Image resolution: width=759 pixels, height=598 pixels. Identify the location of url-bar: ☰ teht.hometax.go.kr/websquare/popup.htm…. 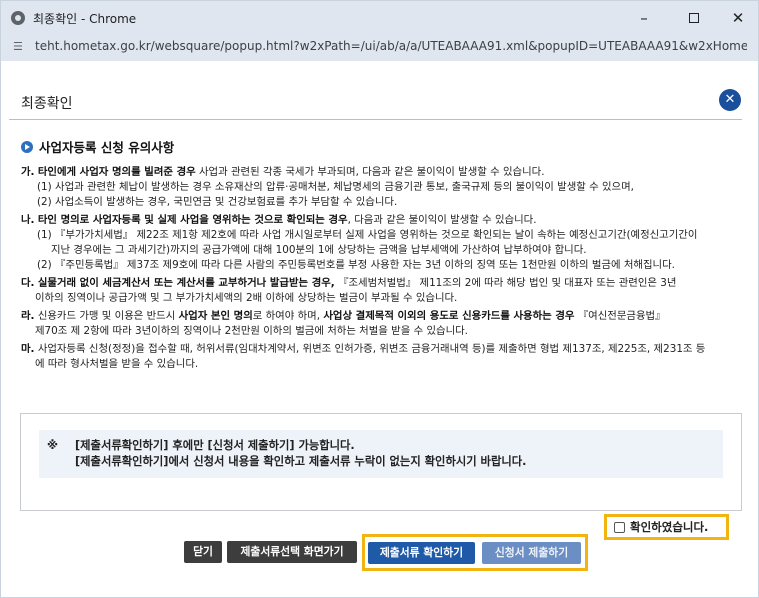
(379, 47).